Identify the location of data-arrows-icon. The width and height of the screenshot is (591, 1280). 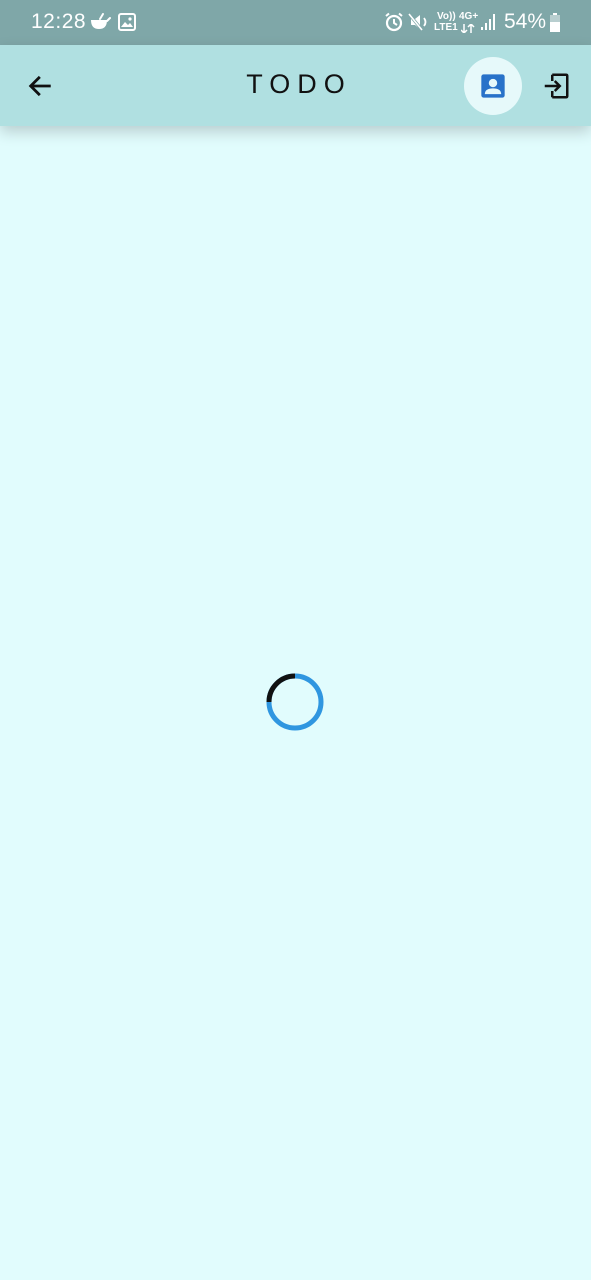
(468, 28).